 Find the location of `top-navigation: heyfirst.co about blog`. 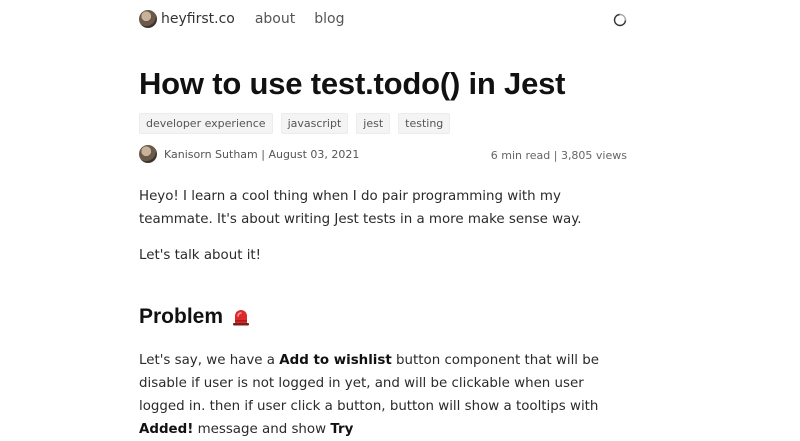

top-navigation: heyfirst.co about blog is located at coordinates (384, 19).